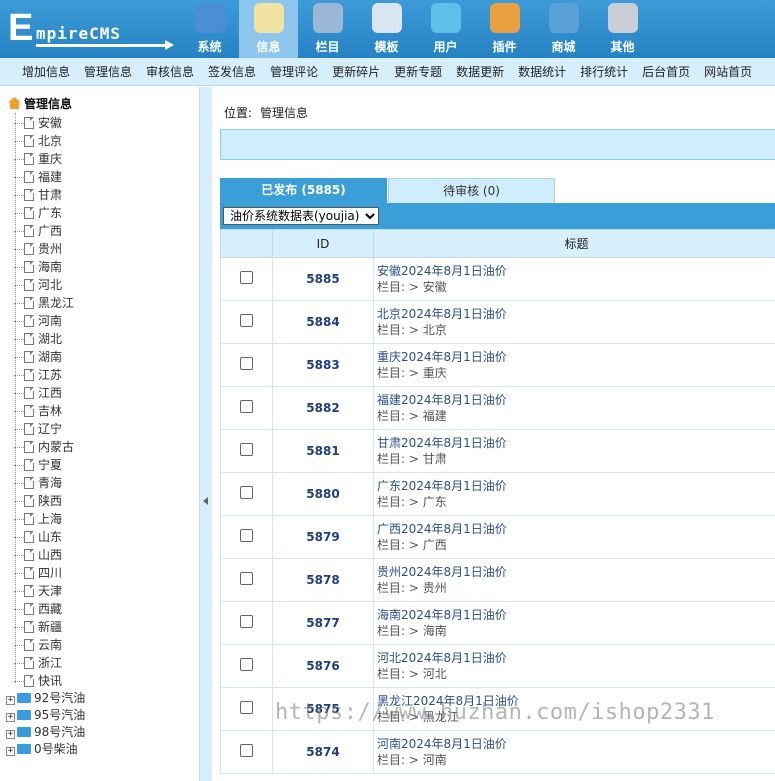 The image size is (775, 781). What do you see at coordinates (576, 744) in the screenshot?
I see `row-title-link: 河南2024年8月1日油价` at bounding box center [576, 744].